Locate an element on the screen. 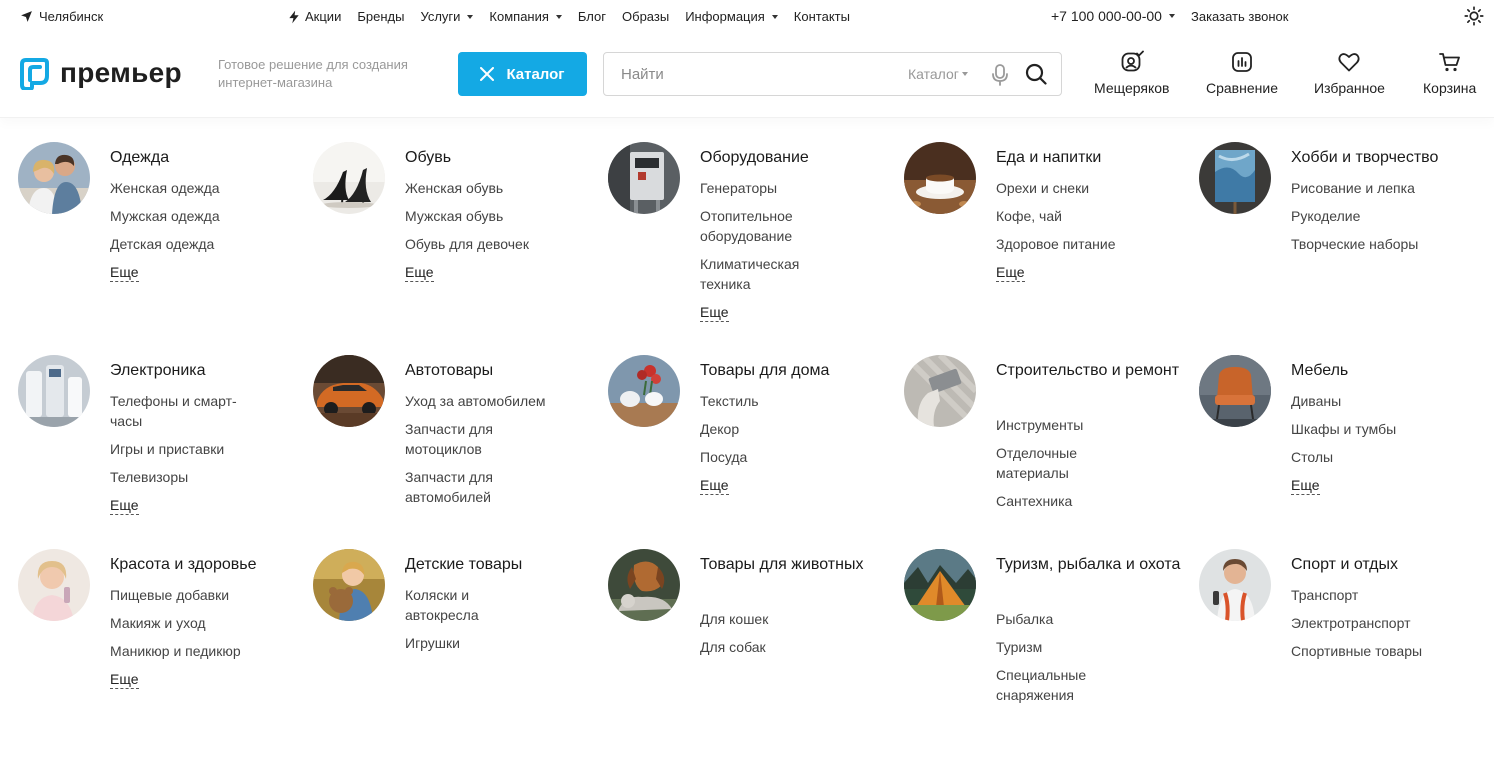 The height and width of the screenshot is (770, 1494). nav-item-looks: Образы is located at coordinates (645, 16).